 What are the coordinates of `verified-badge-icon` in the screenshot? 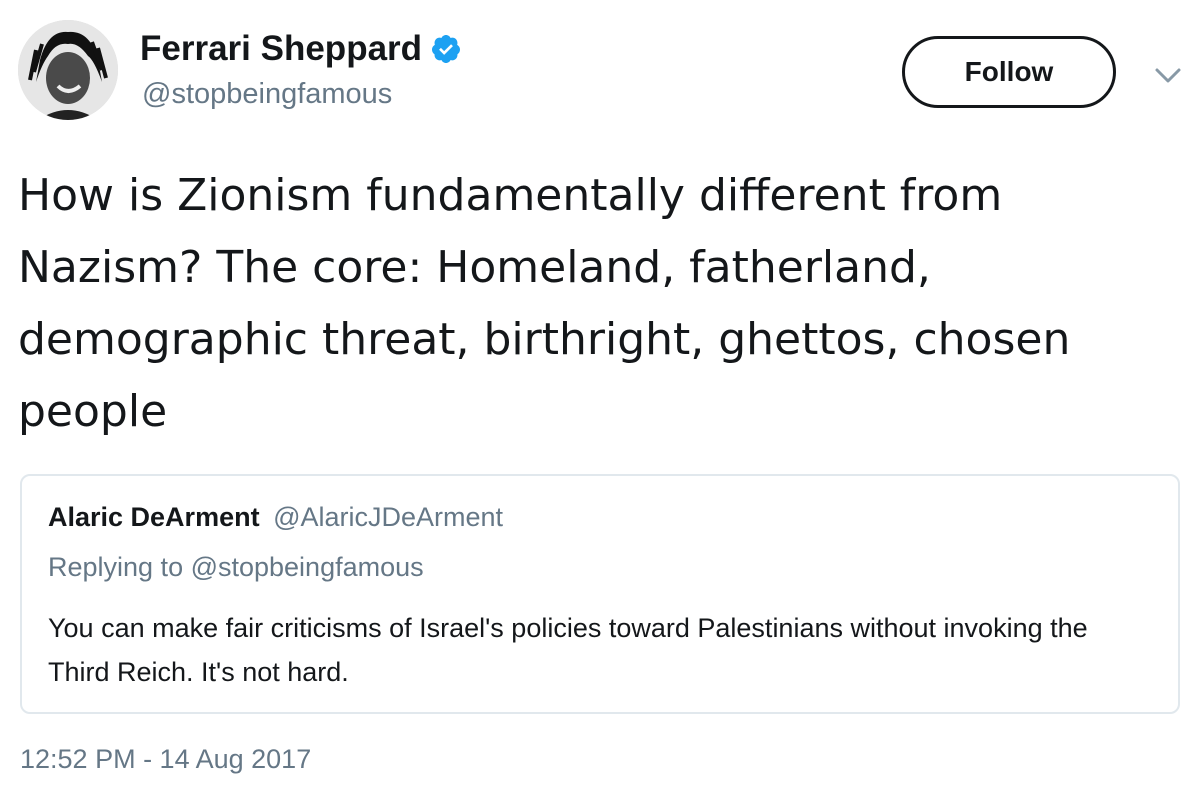 It's located at (446, 49).